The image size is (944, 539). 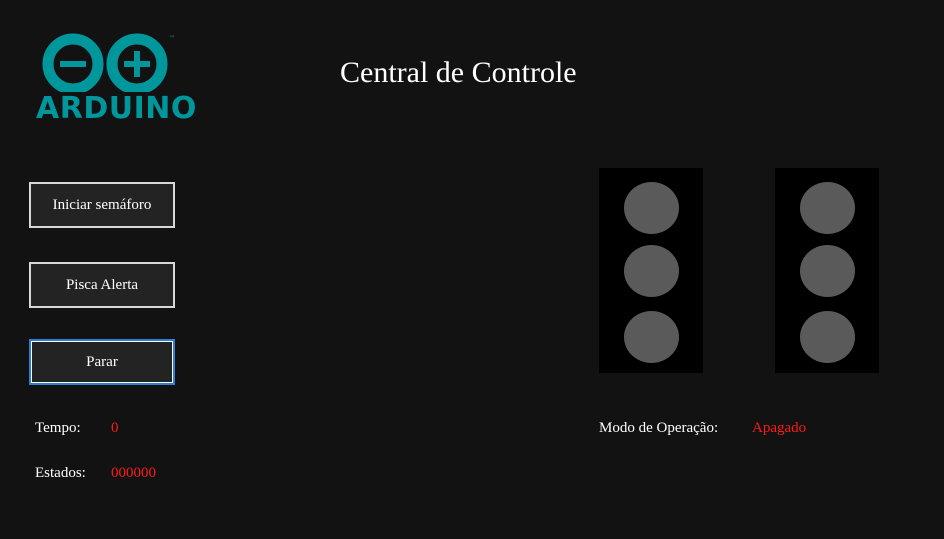 I want to click on traffic-light-2-yellow-lamp, so click(x=827, y=271).